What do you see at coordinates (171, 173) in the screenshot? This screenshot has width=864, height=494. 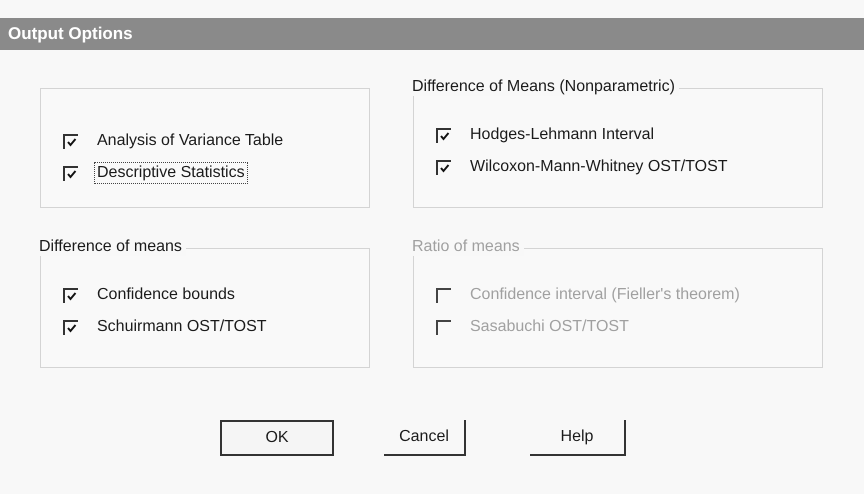 I see `checkbox-label: Descriptive Statistics` at bounding box center [171, 173].